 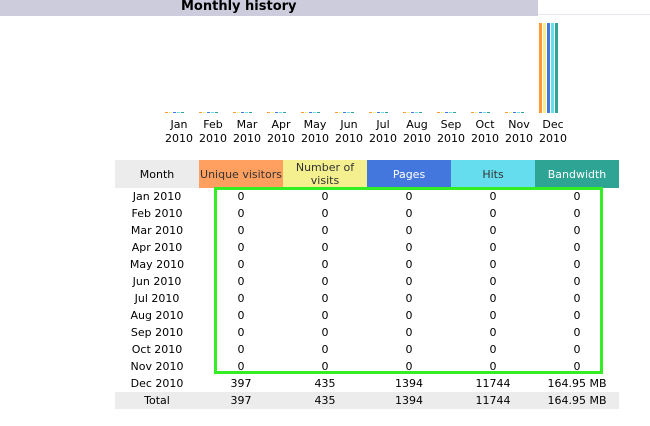 I want to click on axis-label-jul: Jul 2010, so click(x=383, y=132).